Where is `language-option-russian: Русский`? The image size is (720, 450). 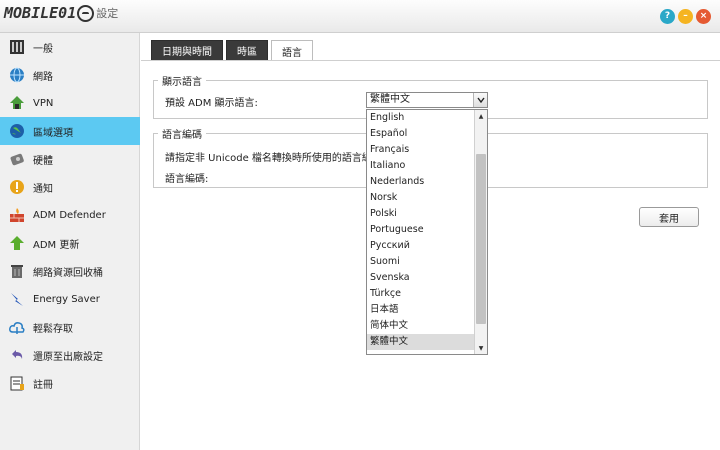
language-option-russian: Русский is located at coordinates (421, 246).